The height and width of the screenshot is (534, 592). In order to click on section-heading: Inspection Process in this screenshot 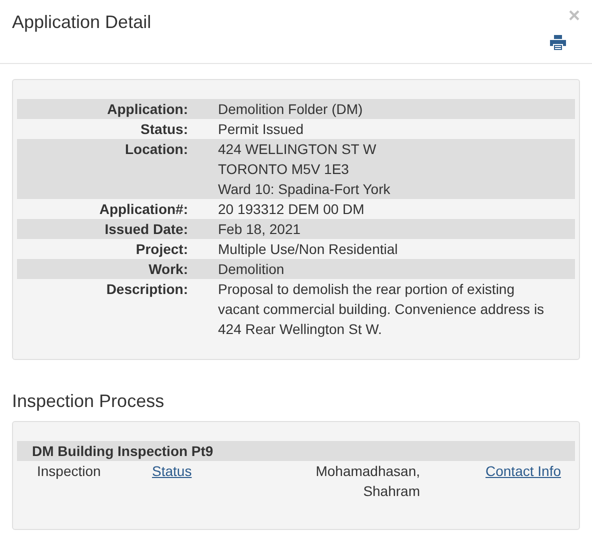, I will do `click(89, 401)`.